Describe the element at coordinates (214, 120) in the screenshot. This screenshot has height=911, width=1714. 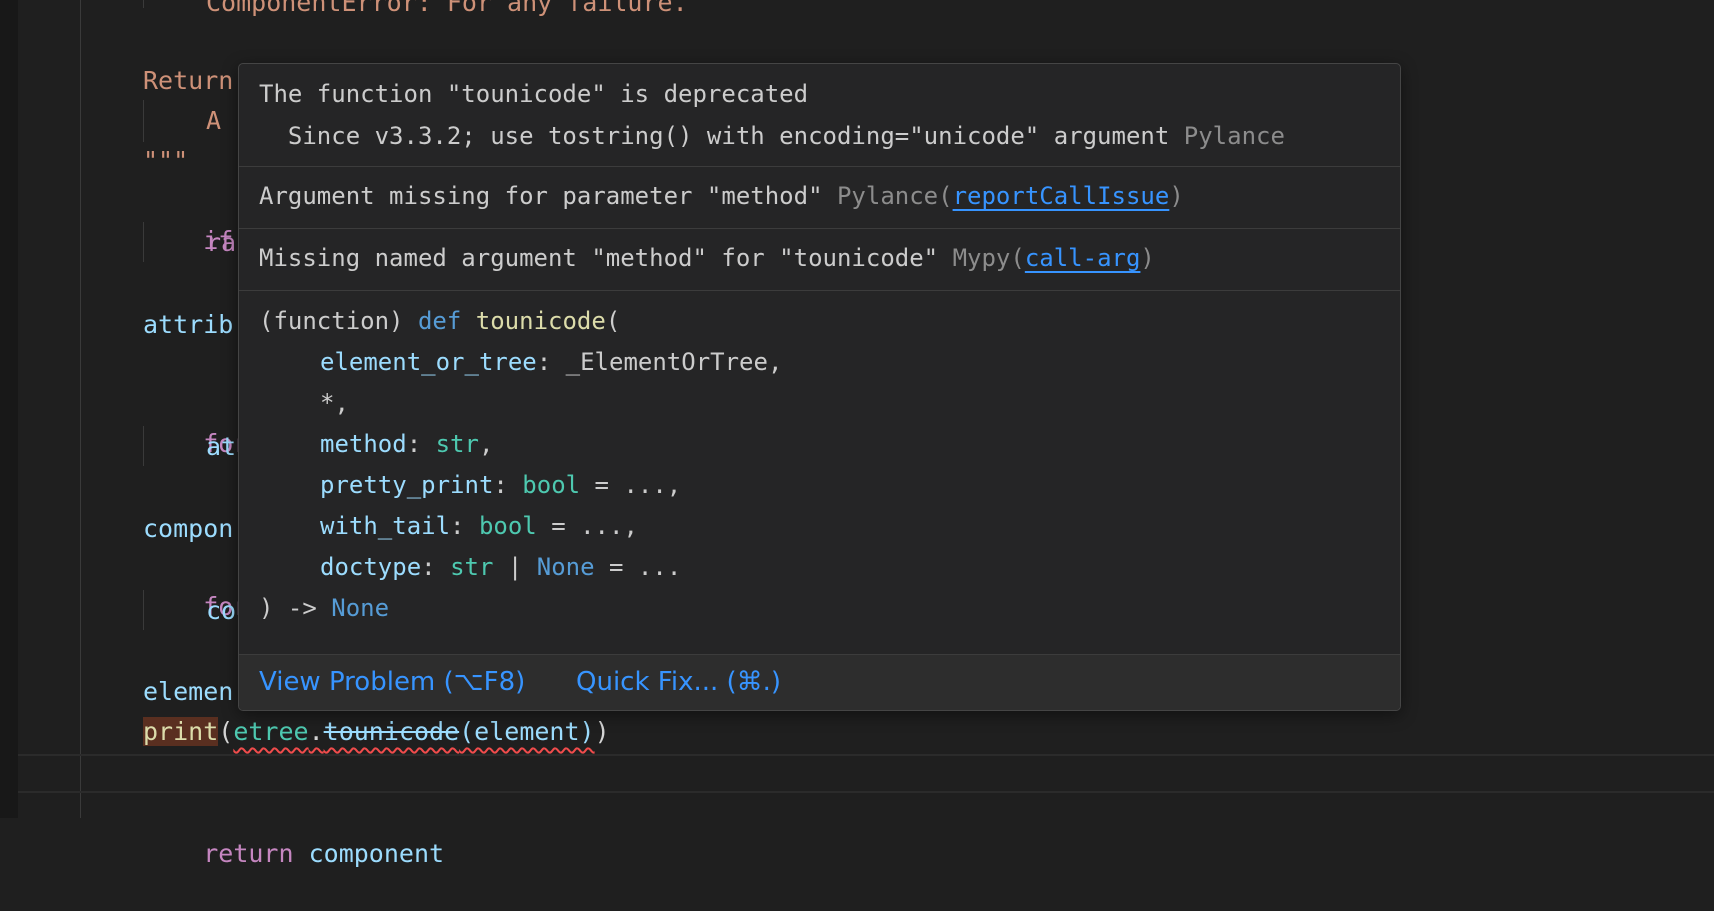
I see `code-line: A` at that location.